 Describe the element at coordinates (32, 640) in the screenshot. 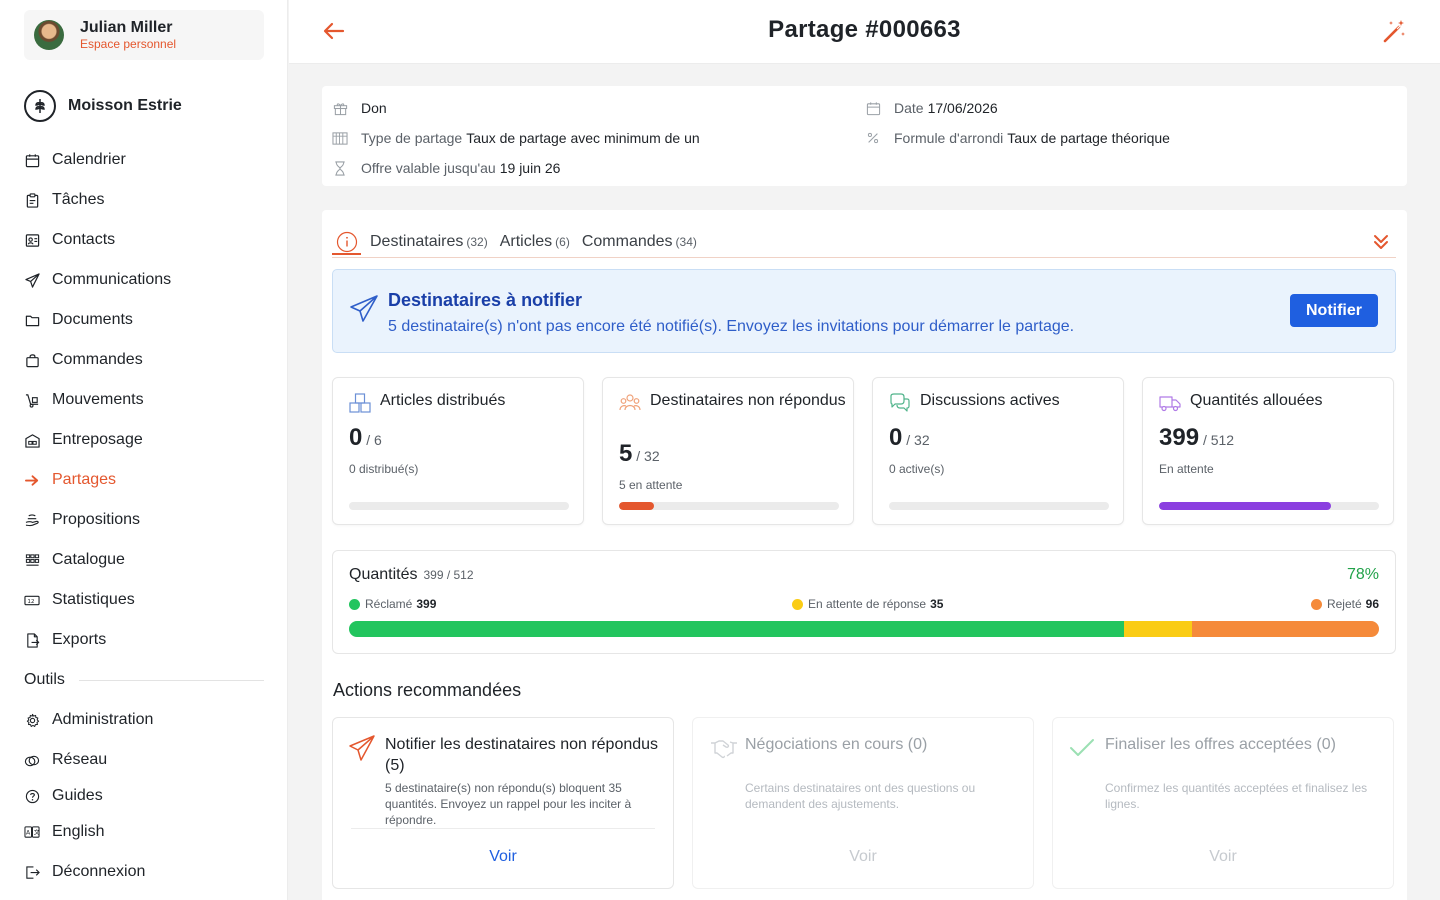

I see `file-export-icon` at that location.